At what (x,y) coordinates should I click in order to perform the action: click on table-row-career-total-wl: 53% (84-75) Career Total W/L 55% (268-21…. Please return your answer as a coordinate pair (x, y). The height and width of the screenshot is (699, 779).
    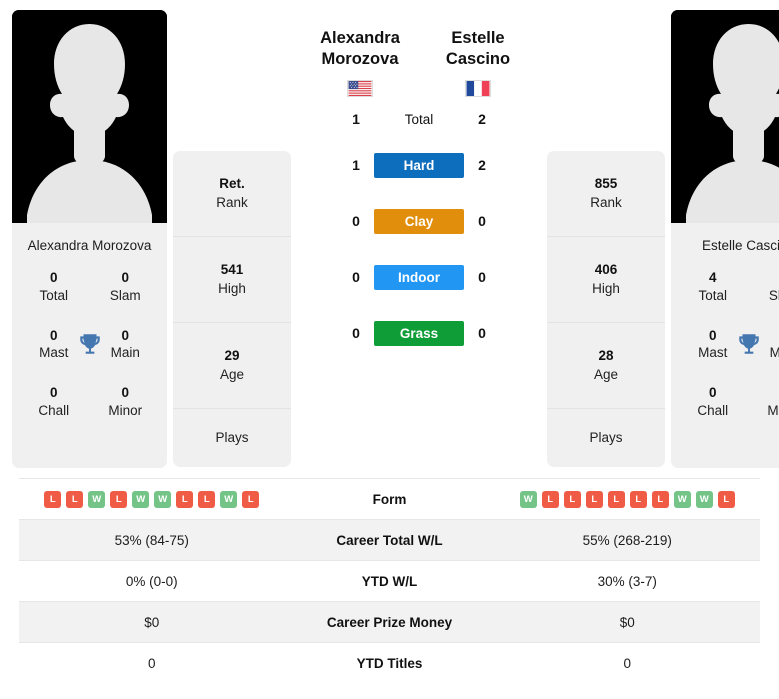
    Looking at the image, I should click on (389, 540).